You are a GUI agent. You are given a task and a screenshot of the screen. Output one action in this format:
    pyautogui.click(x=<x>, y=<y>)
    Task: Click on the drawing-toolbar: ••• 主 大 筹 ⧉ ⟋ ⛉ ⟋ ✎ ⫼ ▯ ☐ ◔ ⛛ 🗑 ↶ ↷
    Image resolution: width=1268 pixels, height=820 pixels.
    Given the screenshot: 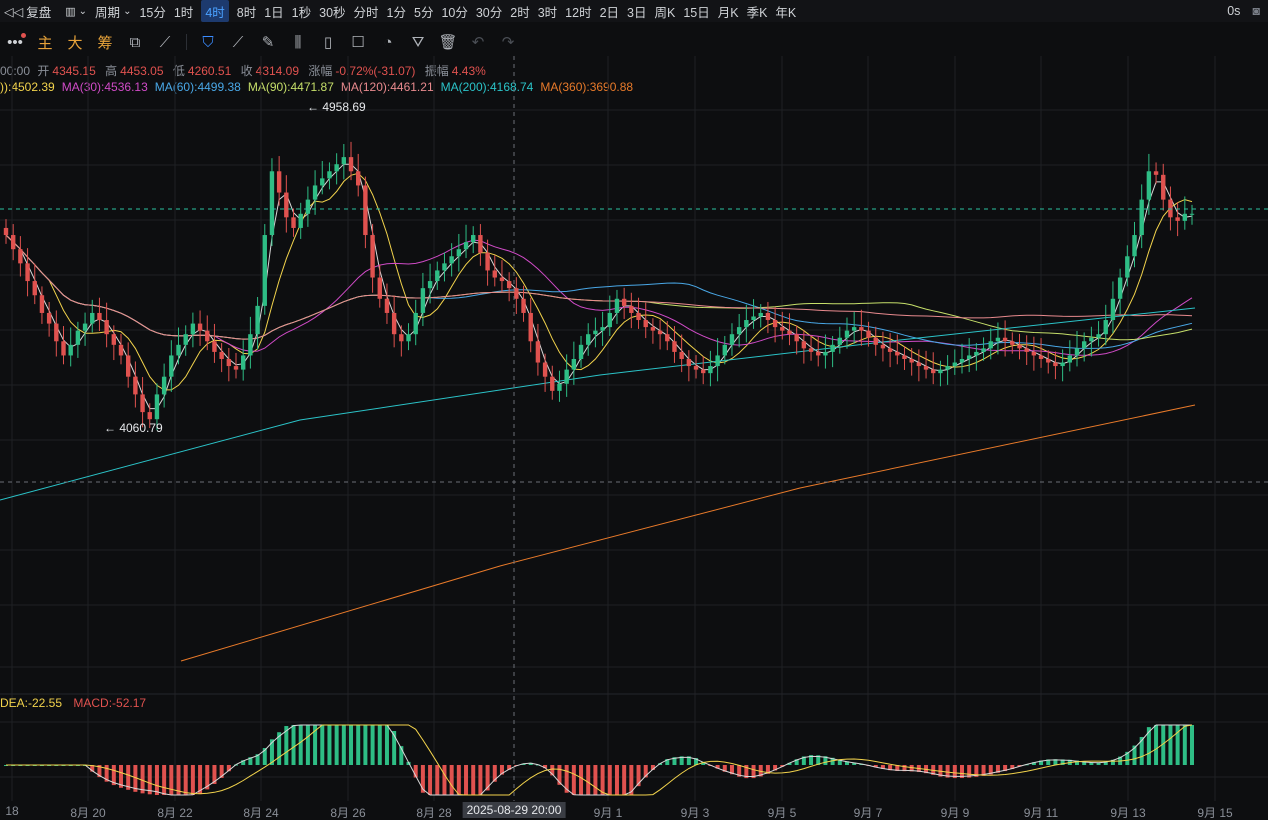 What is the action you would take?
    pyautogui.click(x=634, y=42)
    